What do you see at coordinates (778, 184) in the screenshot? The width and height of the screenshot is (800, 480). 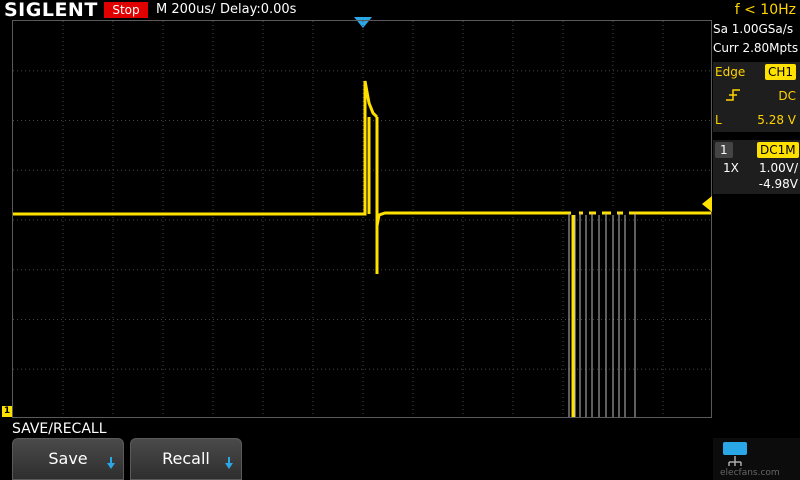 I see `vertical-offset: -4.98V` at bounding box center [778, 184].